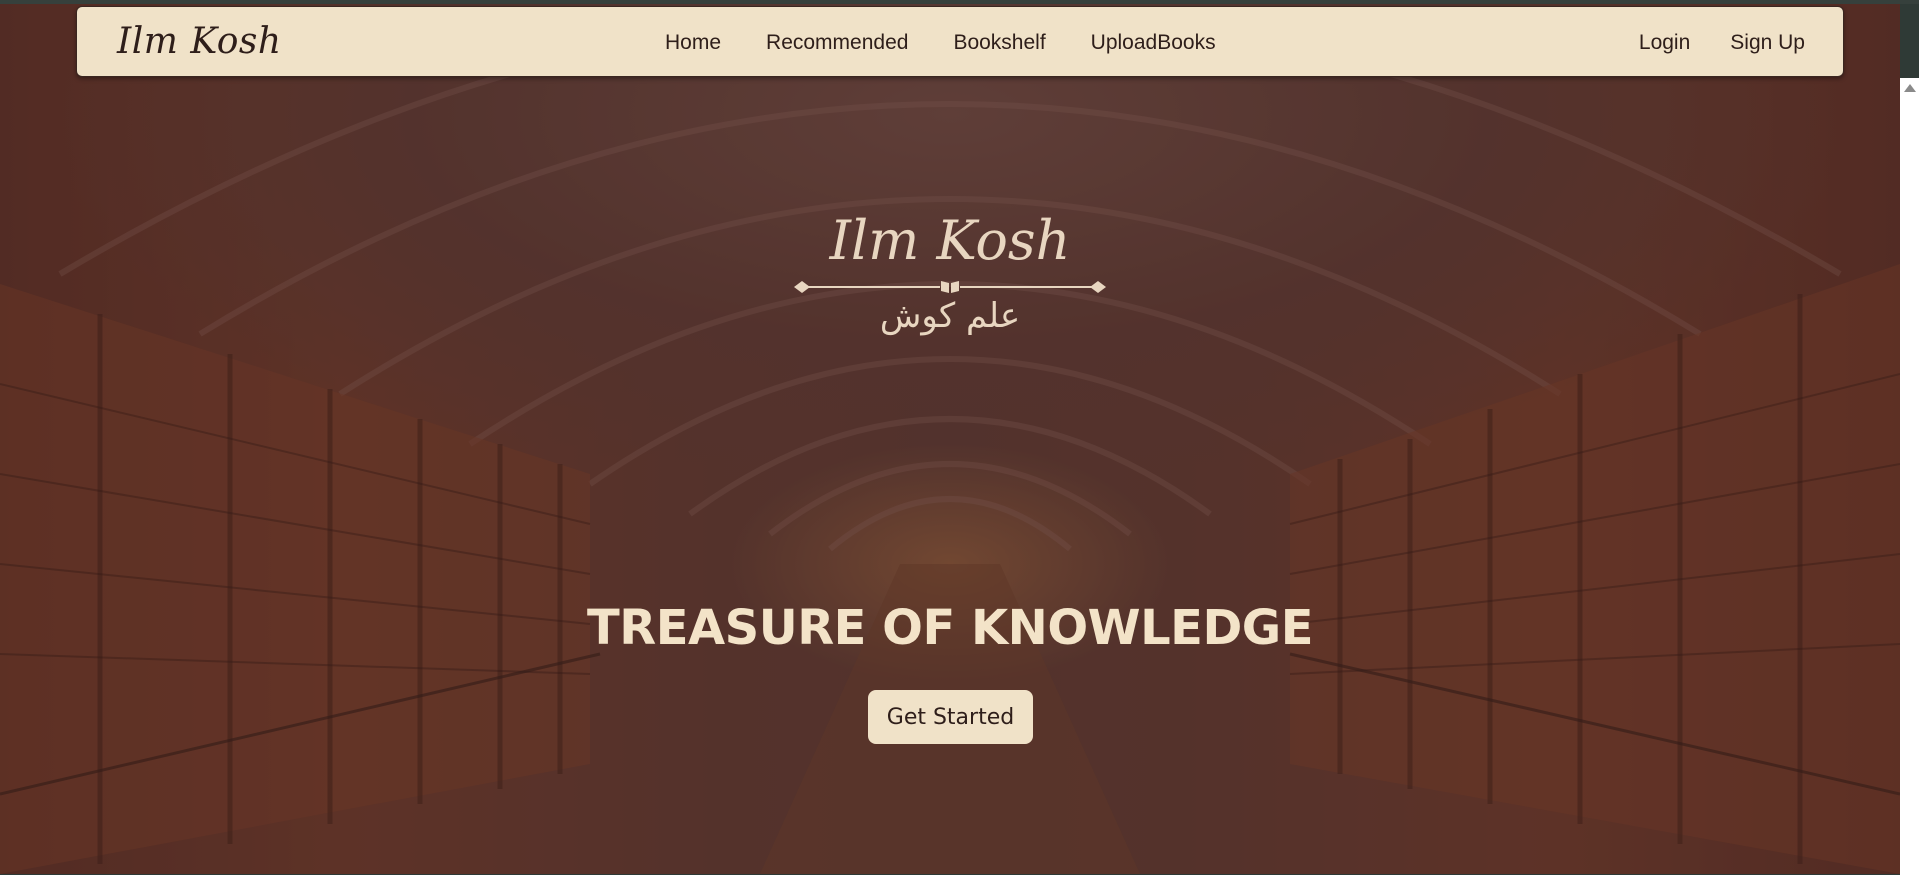  I want to click on nav-links: Home Recommended Bookshelf UploadBooks, so click(963, 42).